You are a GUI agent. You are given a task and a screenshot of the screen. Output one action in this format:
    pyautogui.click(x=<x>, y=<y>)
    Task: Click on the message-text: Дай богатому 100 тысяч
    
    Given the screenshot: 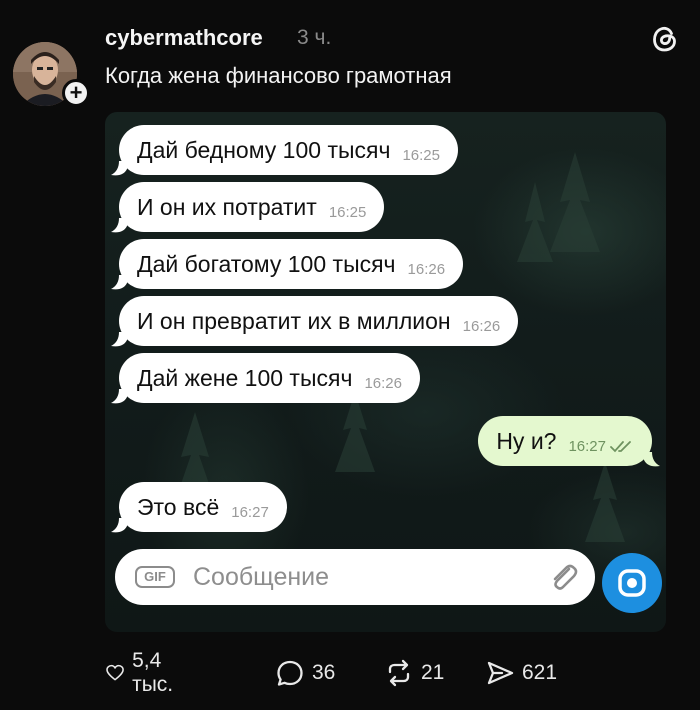 What is the action you would take?
    pyautogui.click(x=266, y=263)
    